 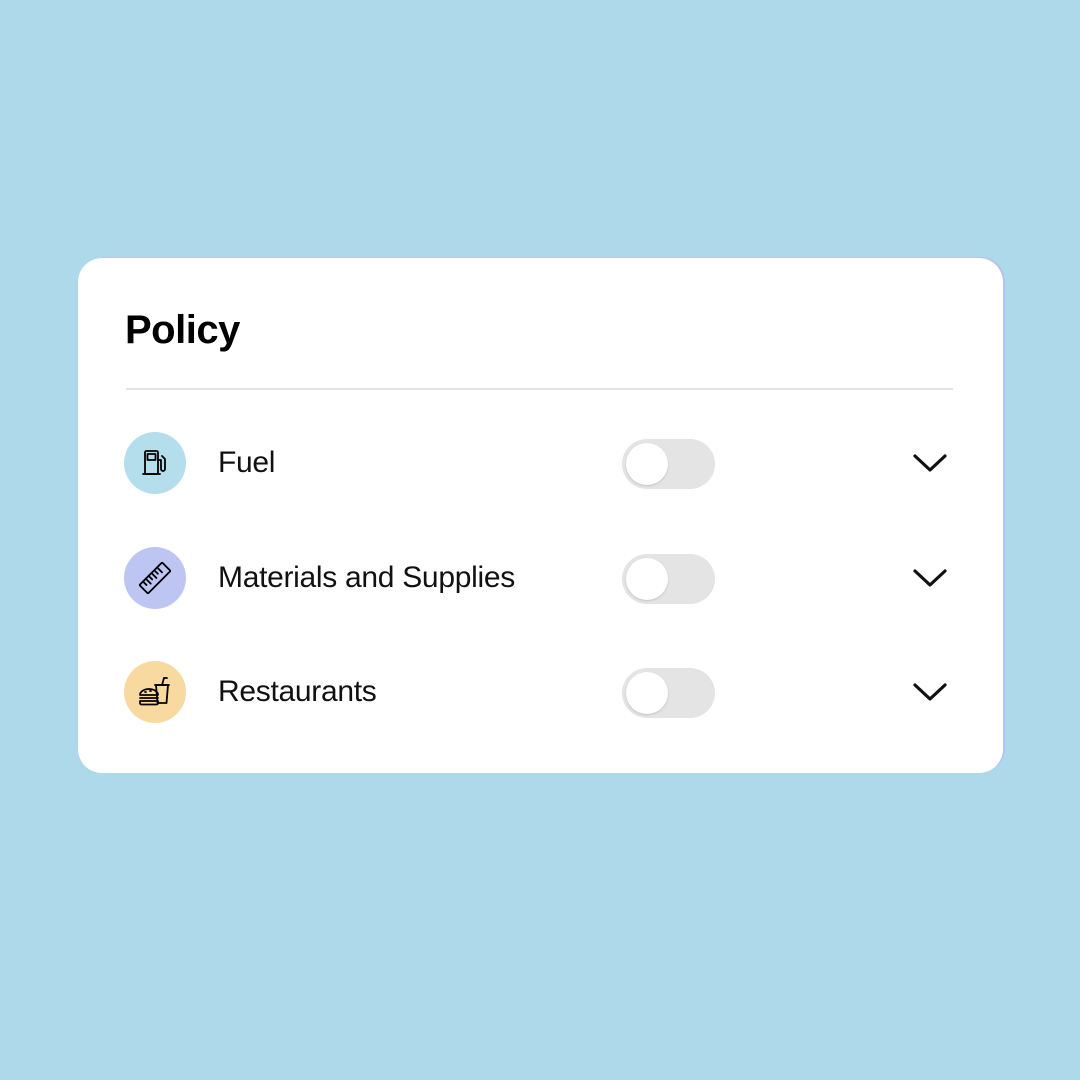 I want to click on policy-row-materials: Materials and Supplies, so click(x=539, y=579).